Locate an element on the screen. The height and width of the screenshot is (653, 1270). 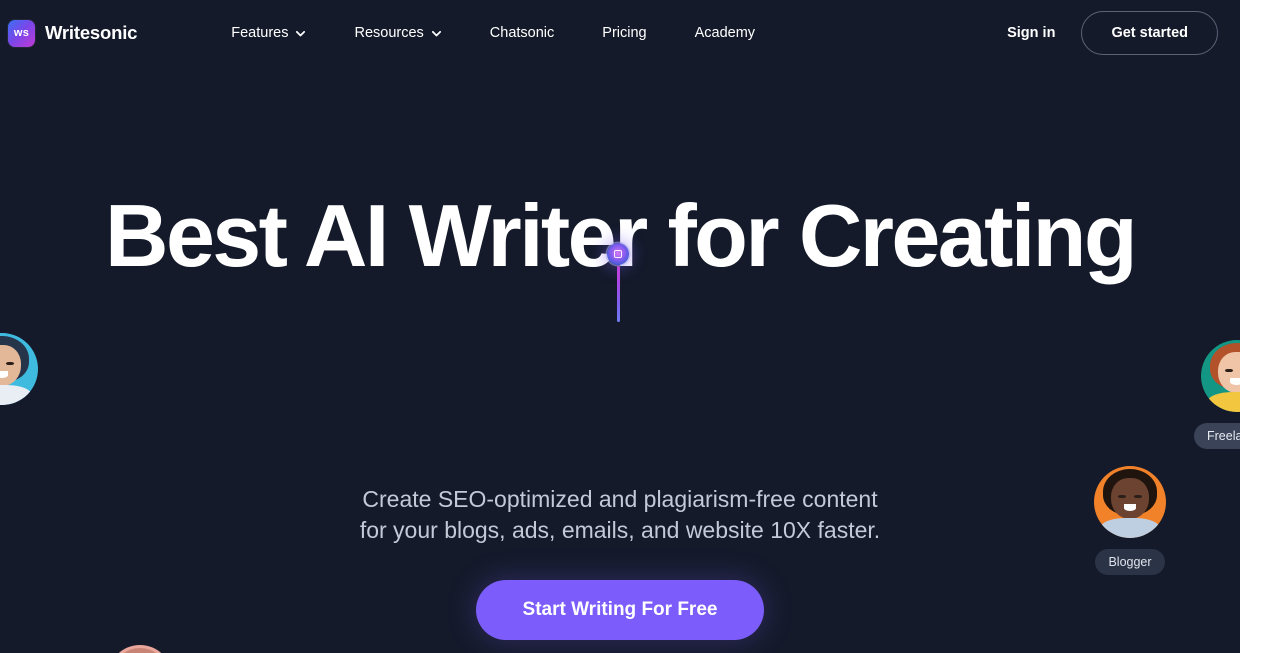
nav-item-label: Chatsonic is located at coordinates (522, 33).